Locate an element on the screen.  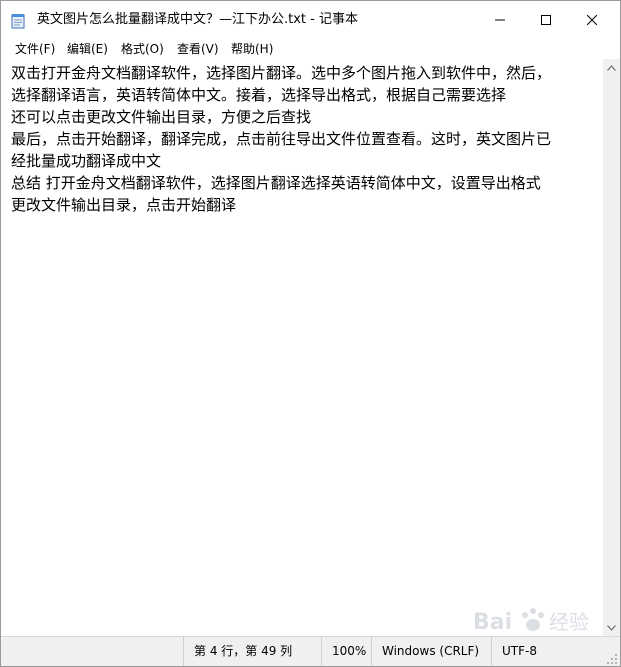
menu-edit: 编辑(E) is located at coordinates (87, 49).